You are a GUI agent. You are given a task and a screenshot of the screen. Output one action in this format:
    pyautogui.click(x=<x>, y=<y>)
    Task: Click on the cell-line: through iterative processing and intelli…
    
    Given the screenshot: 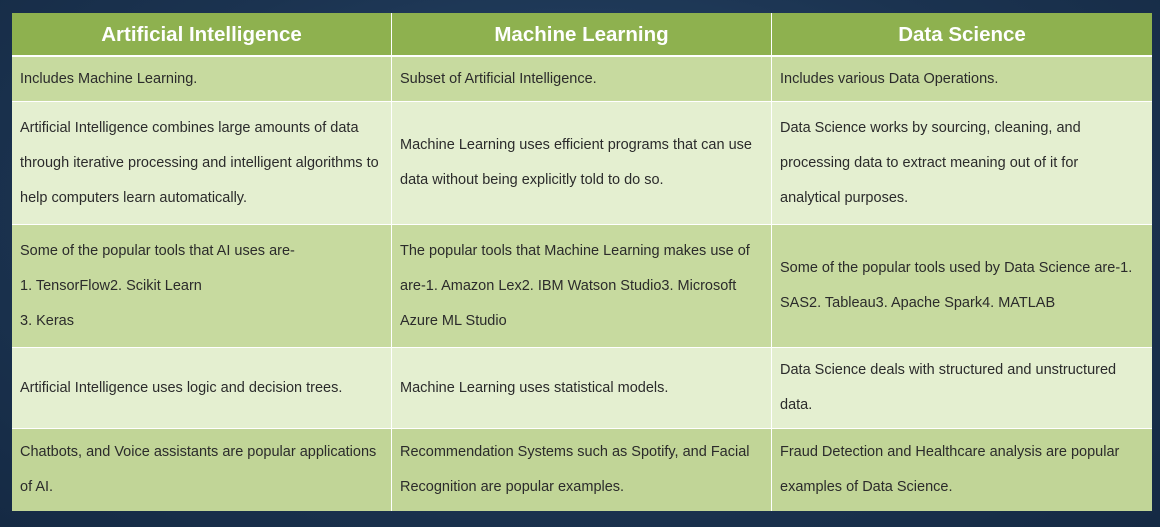 What is the action you would take?
    pyautogui.click(x=199, y=162)
    